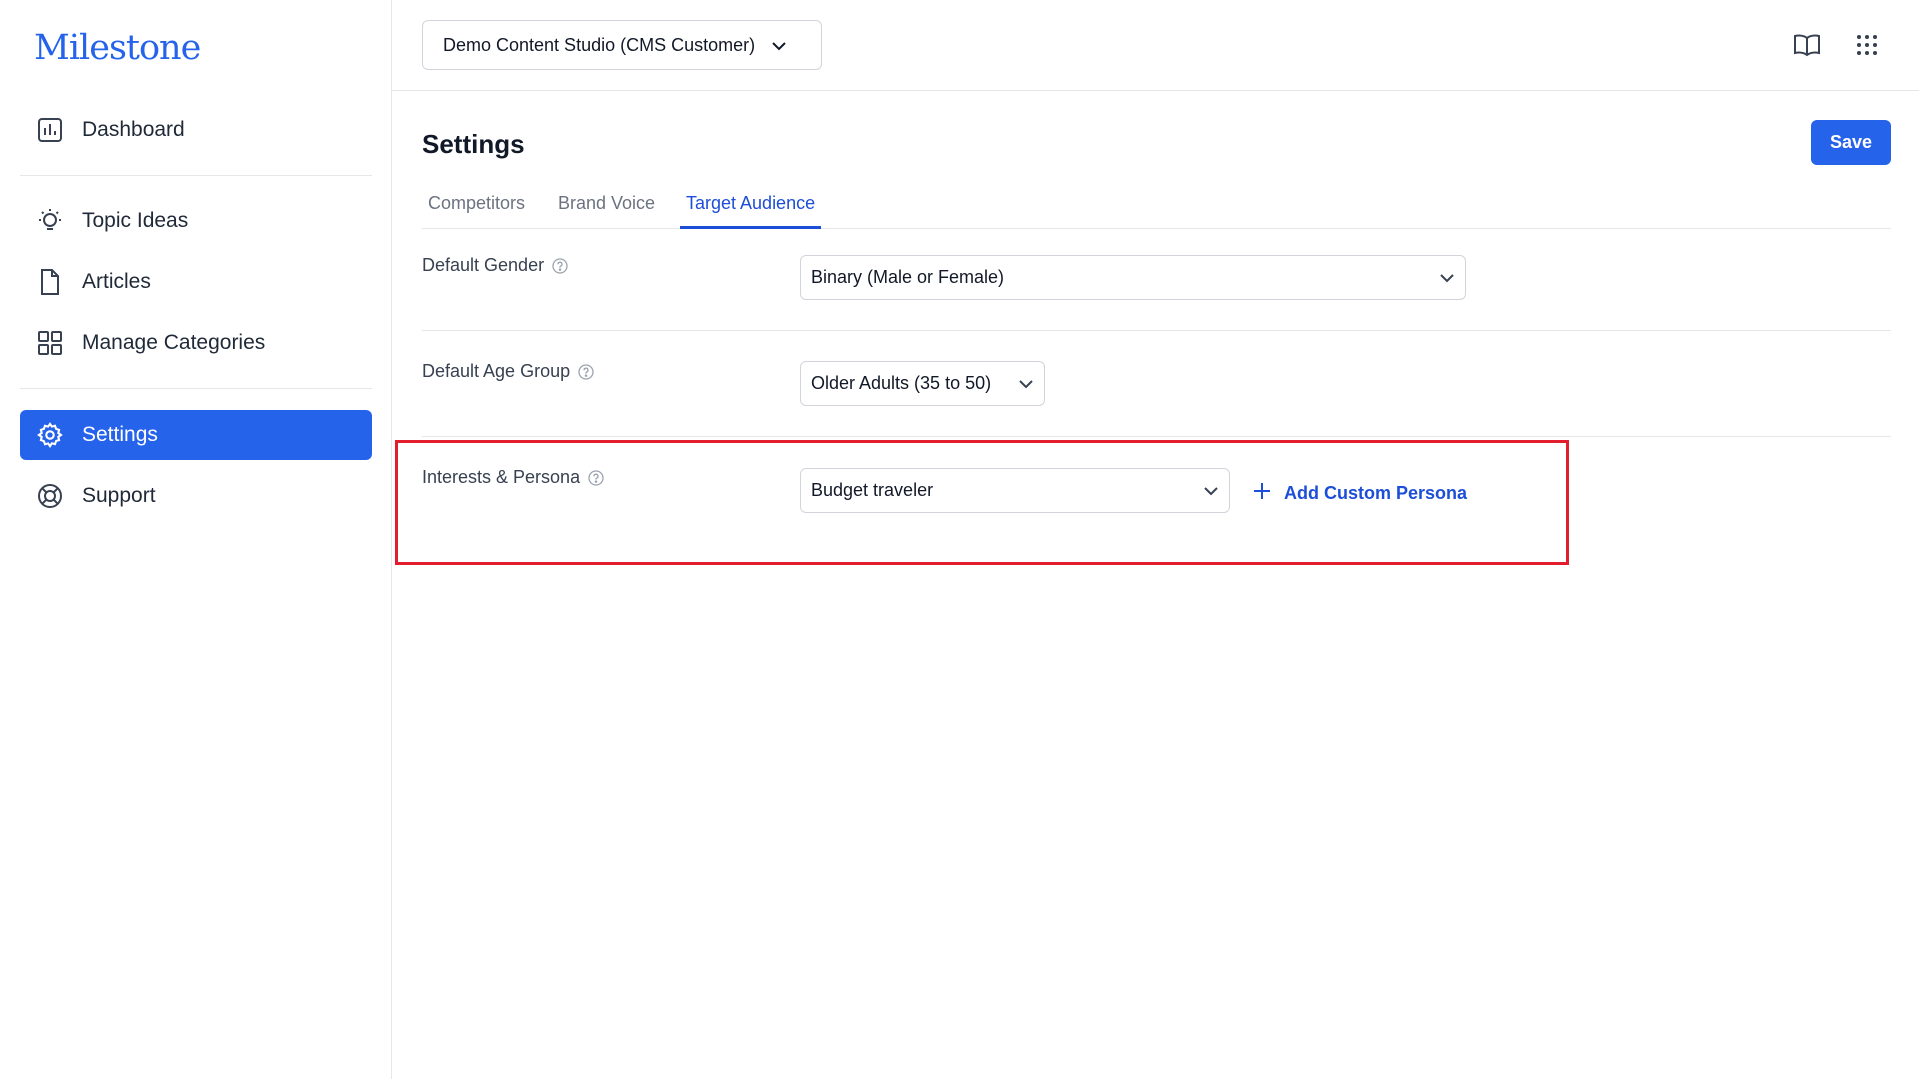  Describe the element at coordinates (501, 477) in the screenshot. I see `field-label: Interests & Persona` at that location.